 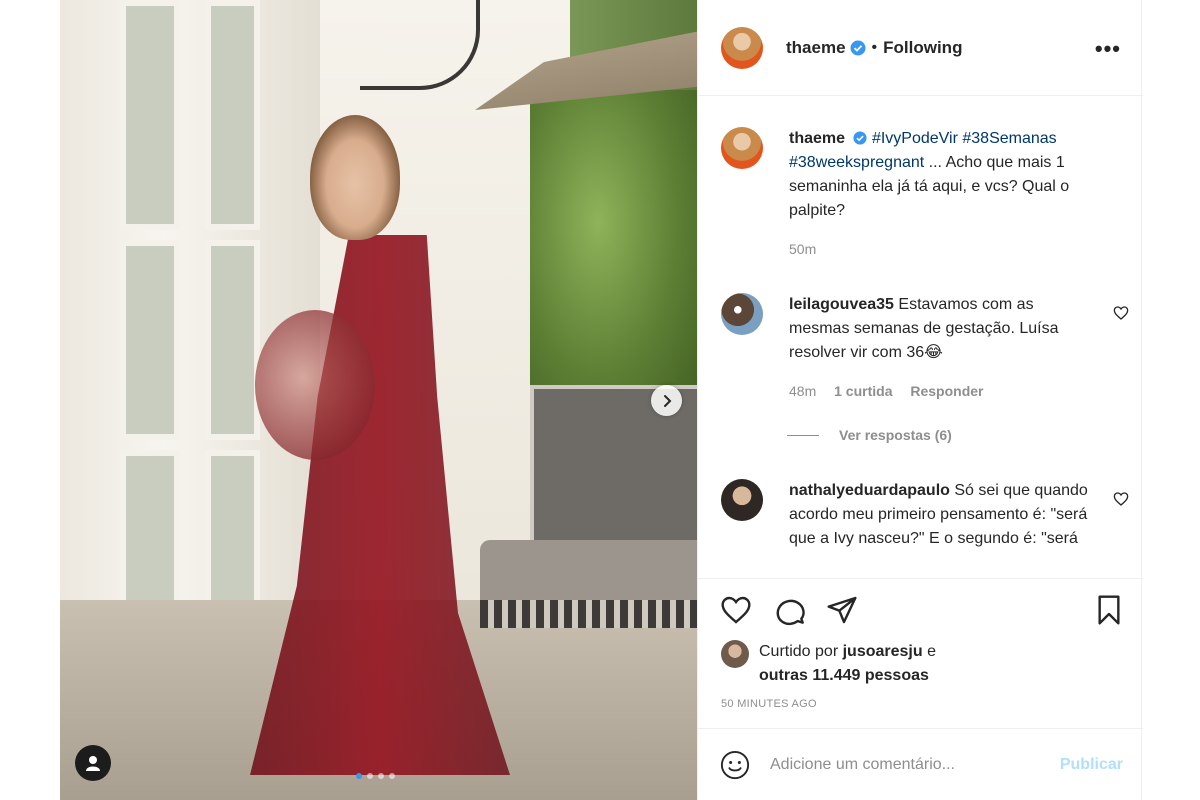 What do you see at coordinates (841, 304) in the screenshot?
I see `commenter-username: leilagouvea35` at bounding box center [841, 304].